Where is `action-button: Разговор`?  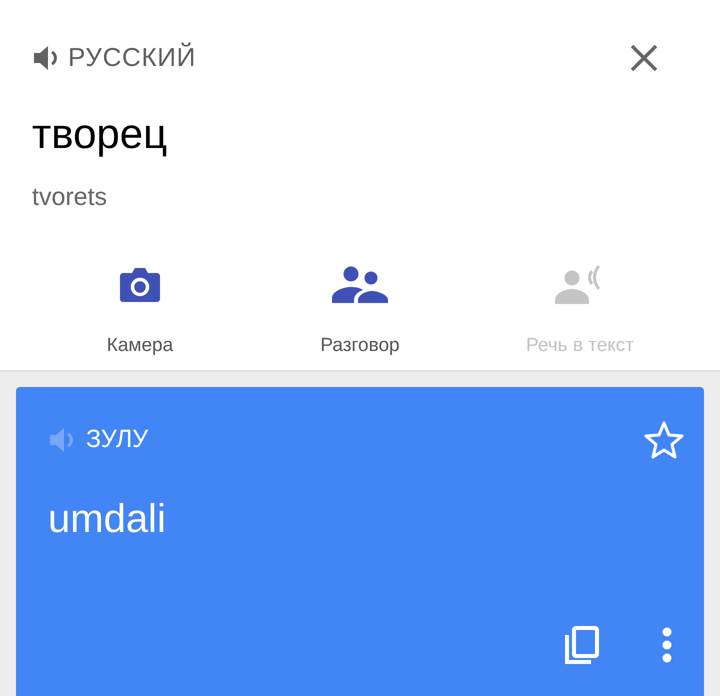 action-button: Разговор is located at coordinates (360, 310).